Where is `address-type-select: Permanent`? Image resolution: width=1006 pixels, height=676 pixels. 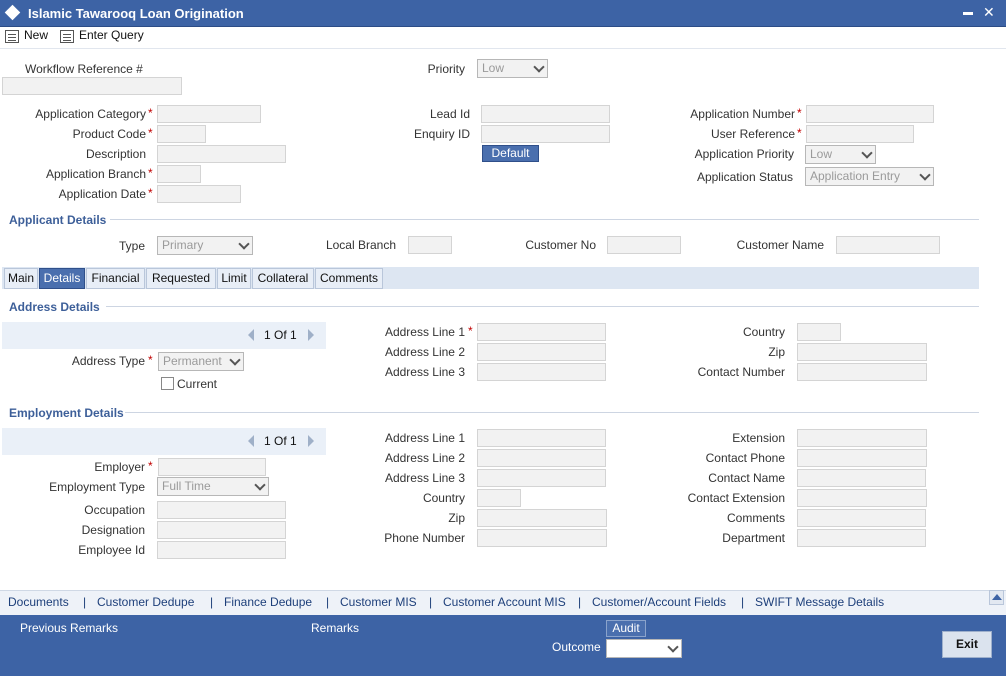 address-type-select: Permanent is located at coordinates (201, 361).